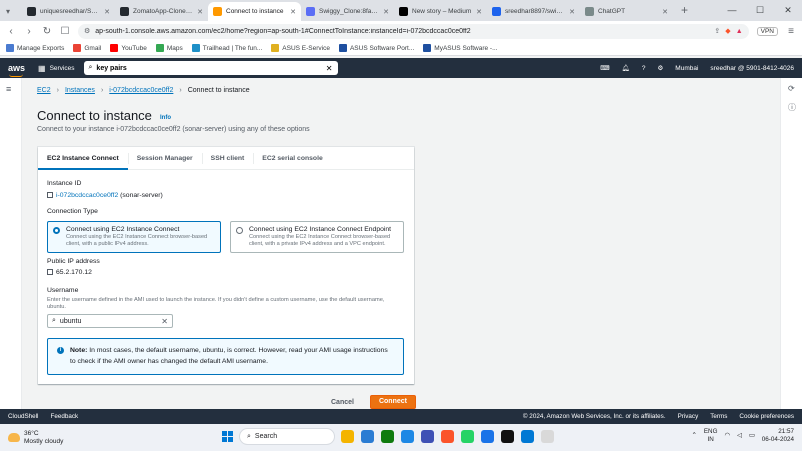 The height and width of the screenshot is (451, 802). I want to click on aws-search-input: ⌕ key pairs ✕, so click(210, 68).